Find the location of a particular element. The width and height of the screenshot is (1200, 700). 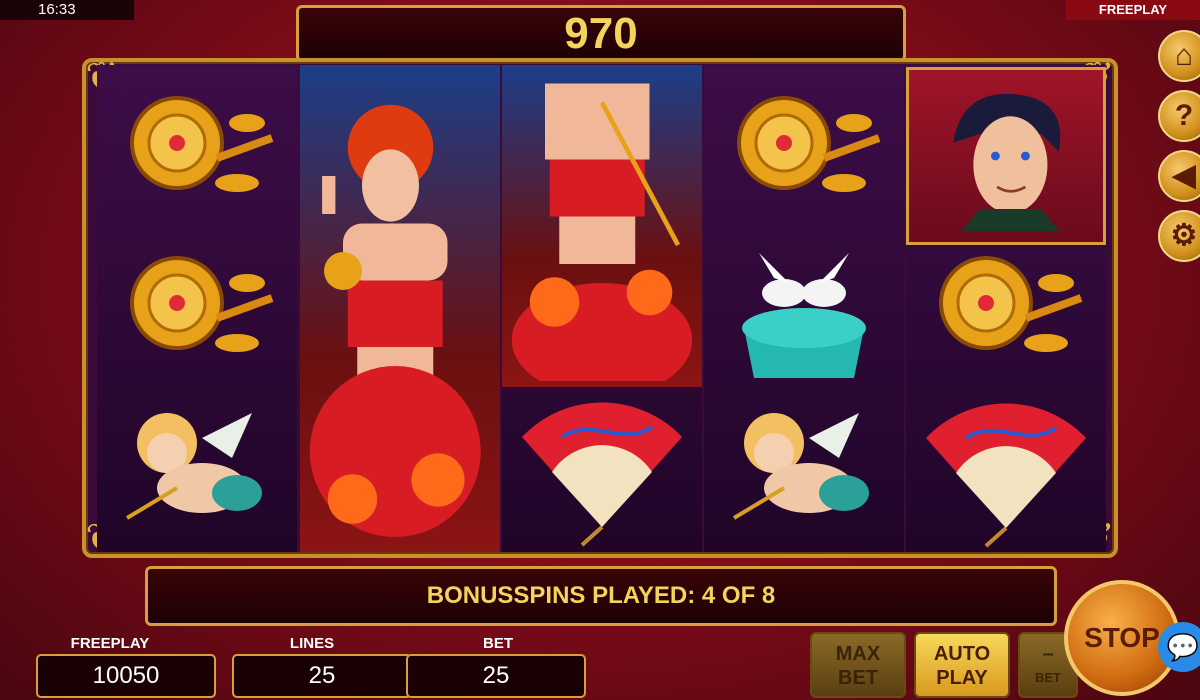

settings-button: ⚙ is located at coordinates (1179, 236).